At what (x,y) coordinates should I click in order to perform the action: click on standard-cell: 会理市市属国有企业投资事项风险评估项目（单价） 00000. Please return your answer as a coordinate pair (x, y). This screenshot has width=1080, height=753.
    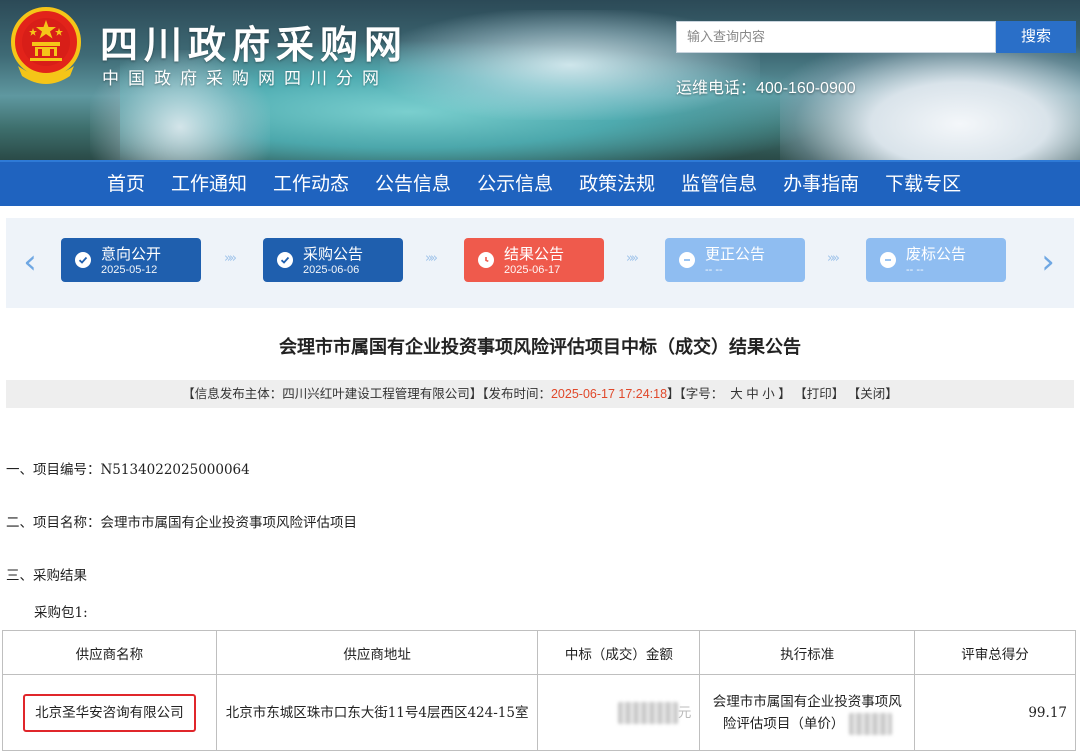
    Looking at the image, I should click on (807, 712).